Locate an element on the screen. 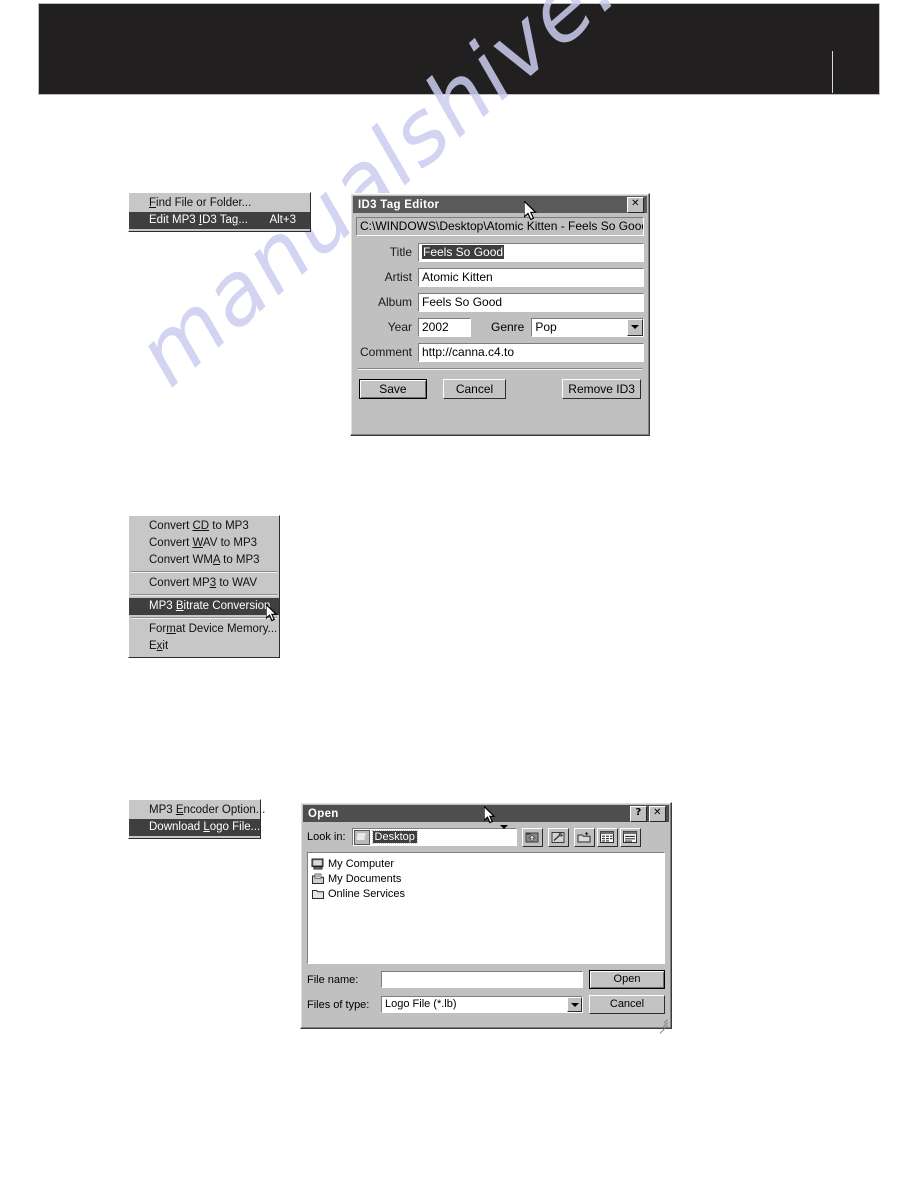  id3-row-comment: Comment http://canna.c4.to is located at coordinates (500, 352).